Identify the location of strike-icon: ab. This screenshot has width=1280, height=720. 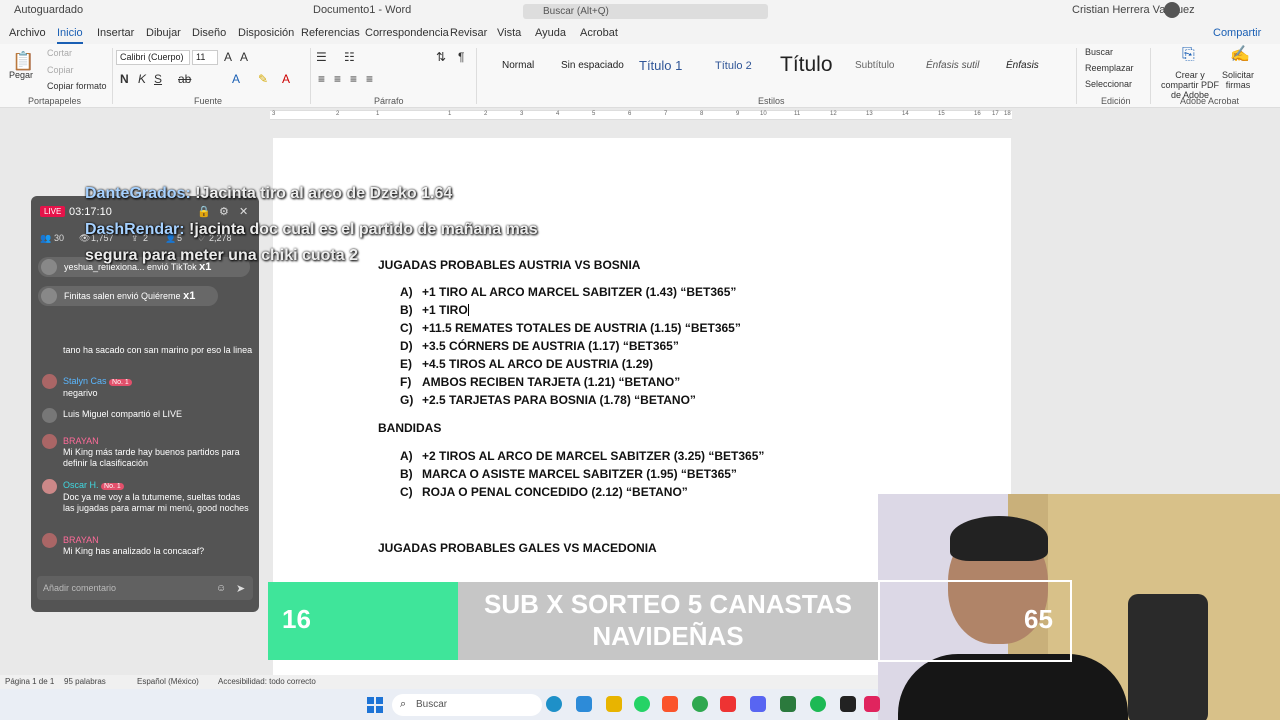
(184, 79).